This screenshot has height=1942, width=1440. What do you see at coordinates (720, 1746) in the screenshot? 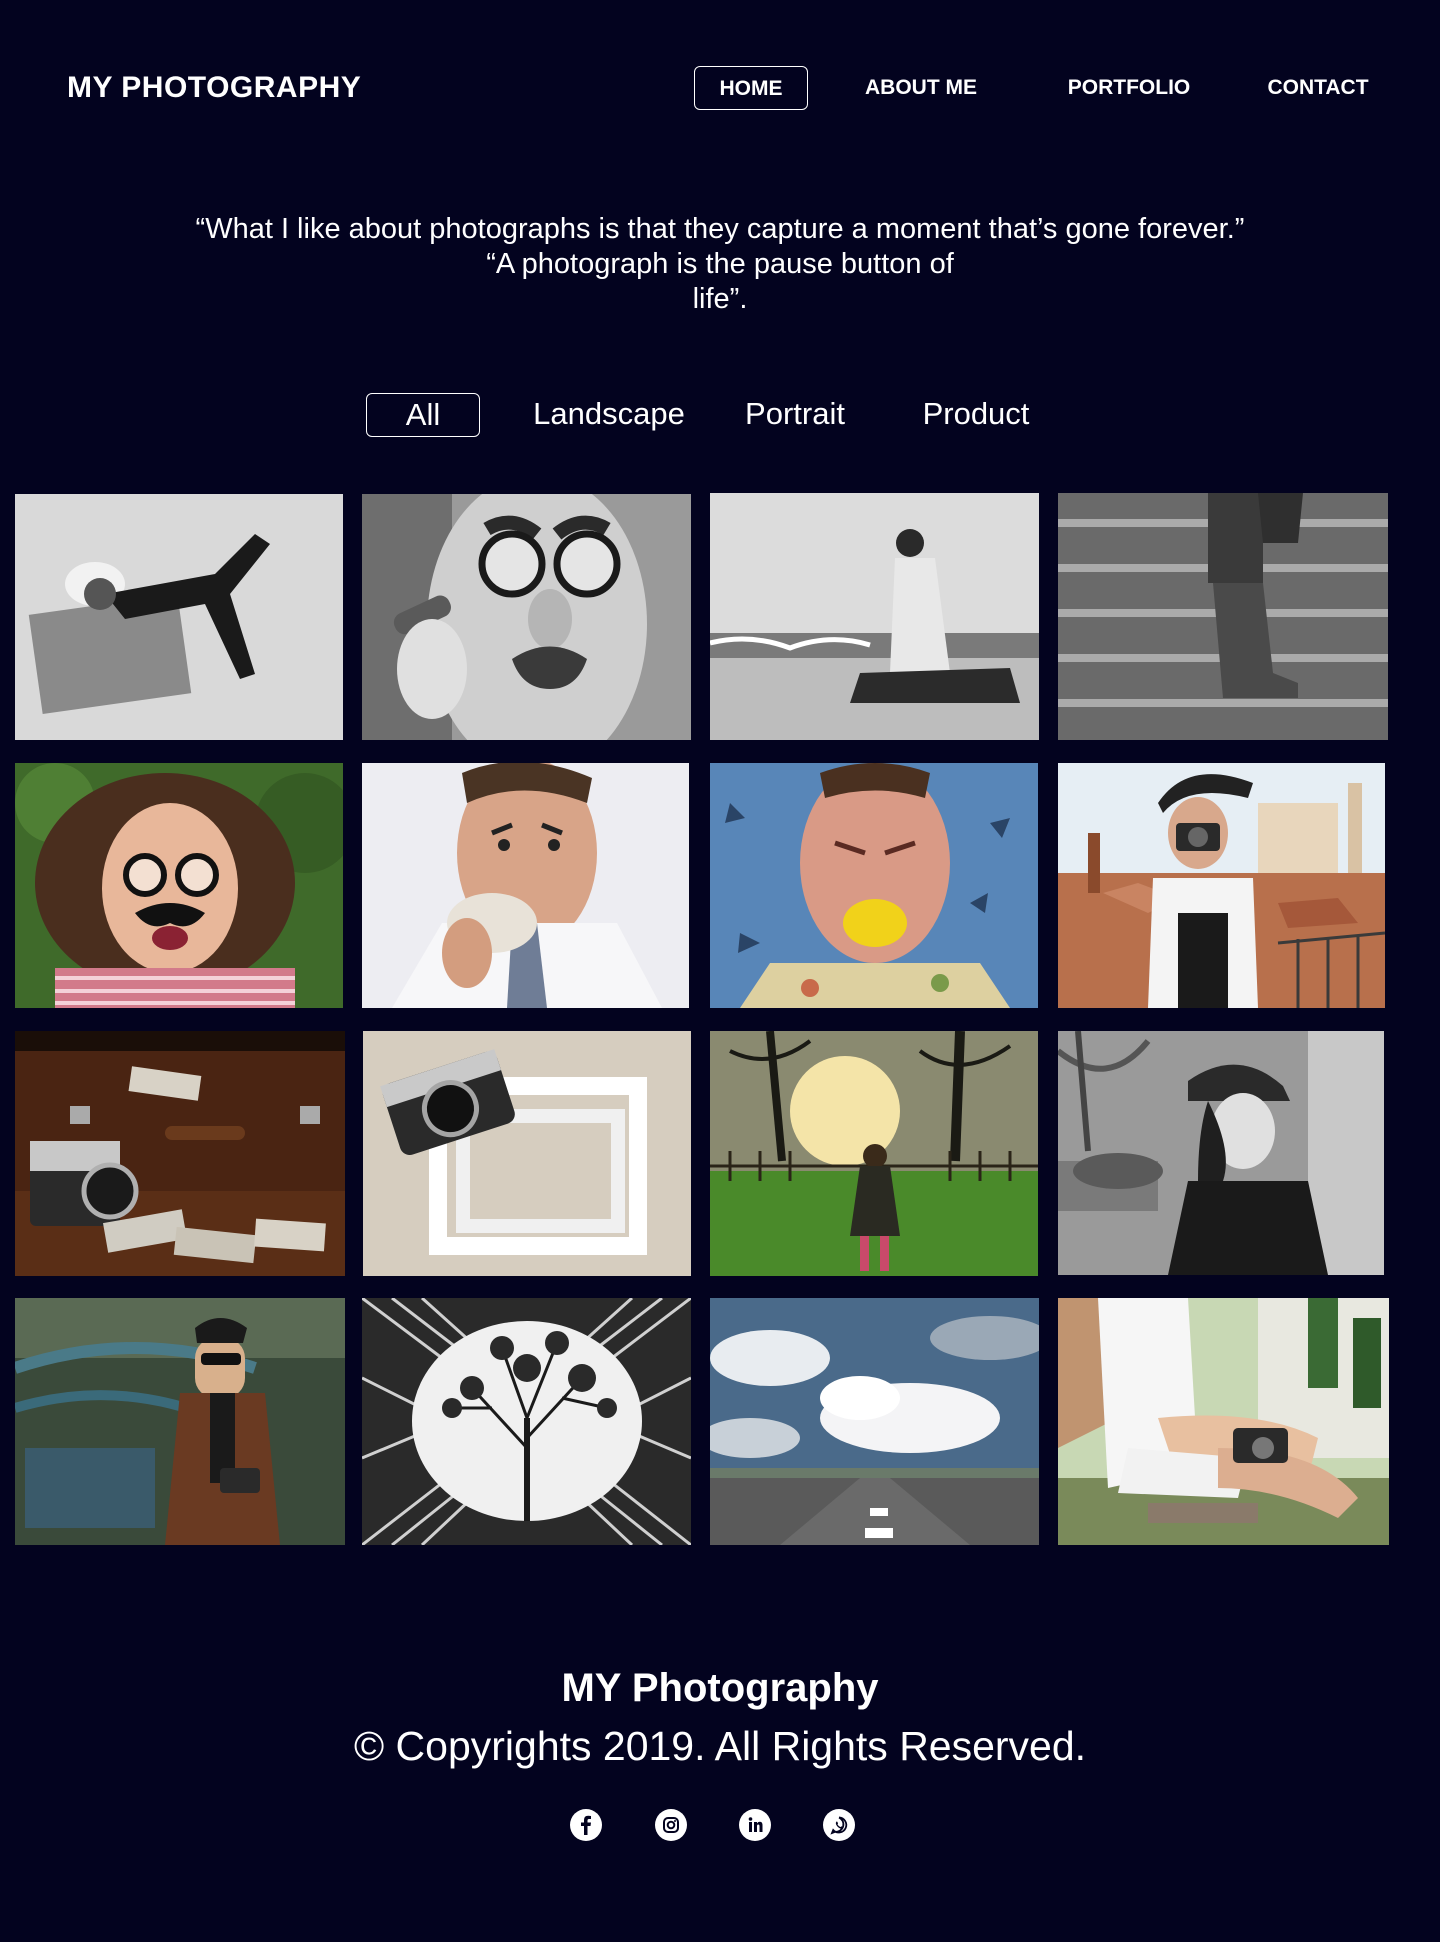
I see `footer-copyright: © Copyrights 2019. All Rights Reserved.` at bounding box center [720, 1746].